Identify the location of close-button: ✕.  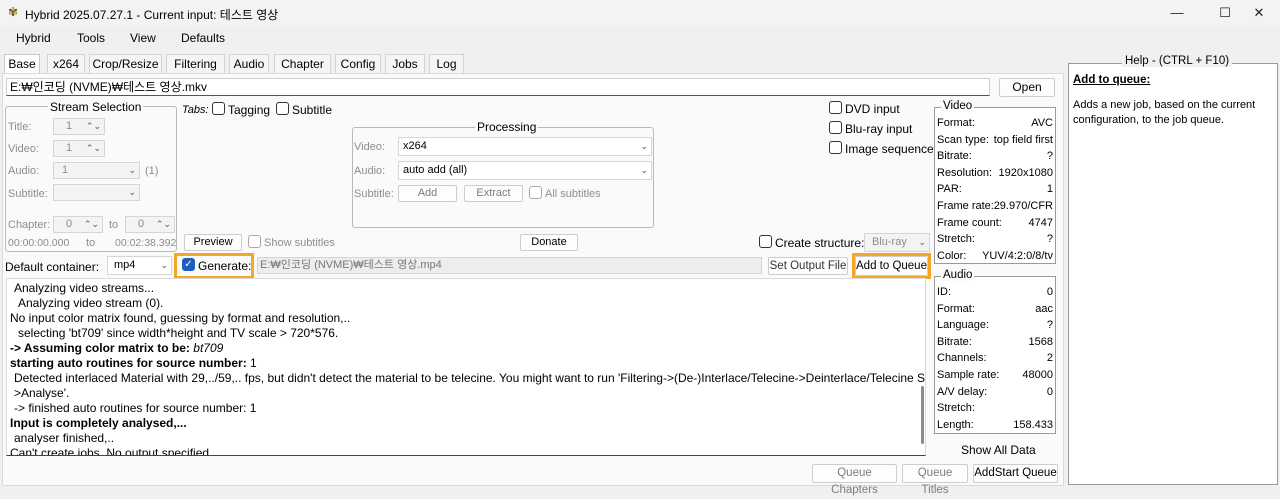
(1258, 13).